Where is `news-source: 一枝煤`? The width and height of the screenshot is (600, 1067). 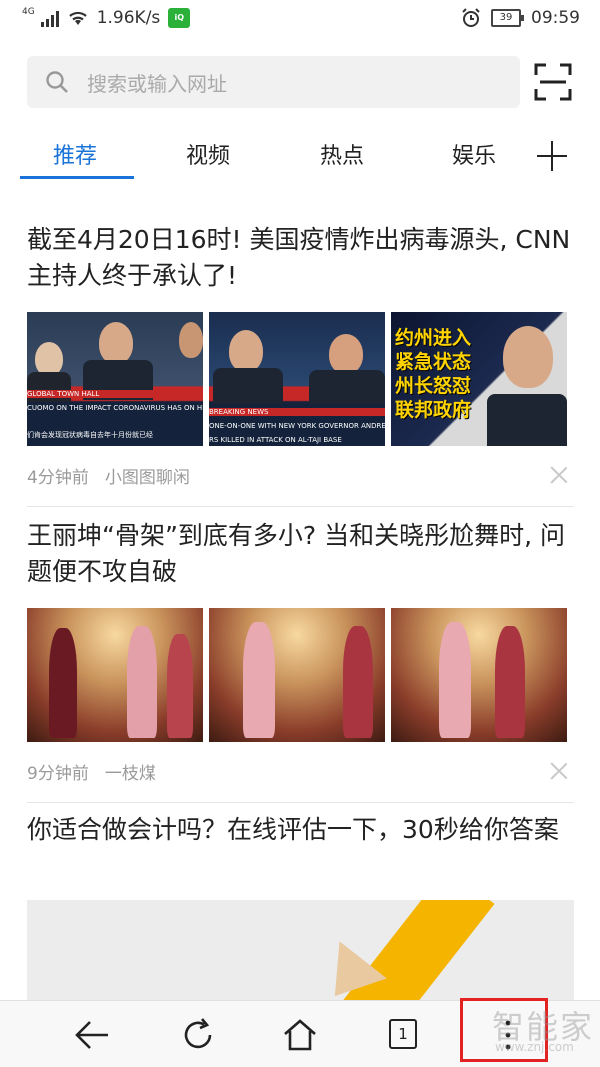 news-source: 一枝煤 is located at coordinates (130, 773).